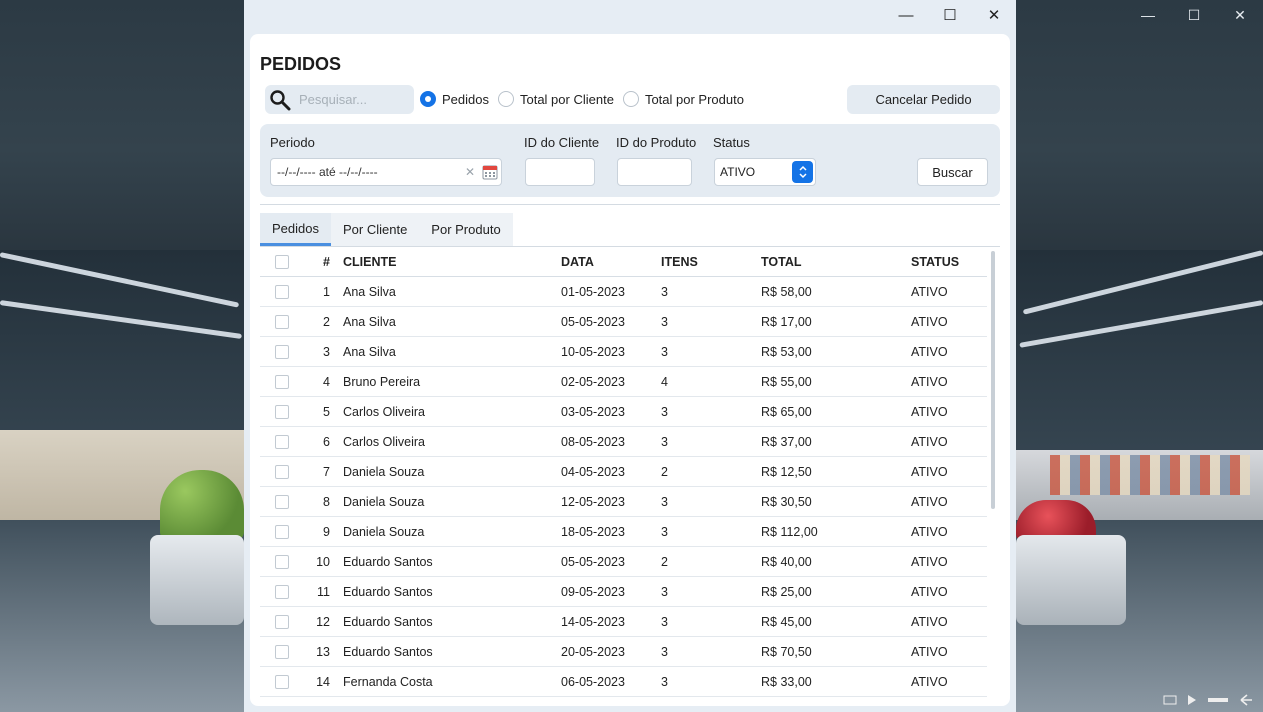  I want to click on table-row: 8 Daniela Souza 12-05-2023 3 R$ 30,50 ATIVO, so click(623, 502).